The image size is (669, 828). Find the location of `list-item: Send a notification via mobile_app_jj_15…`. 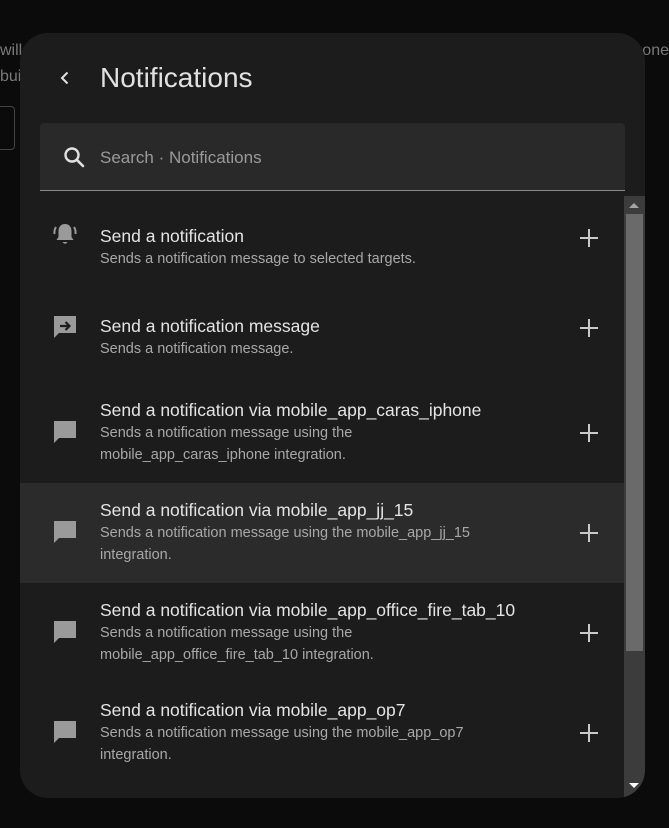

list-item: Send a notification via mobile_app_jj_15… is located at coordinates (322, 533).